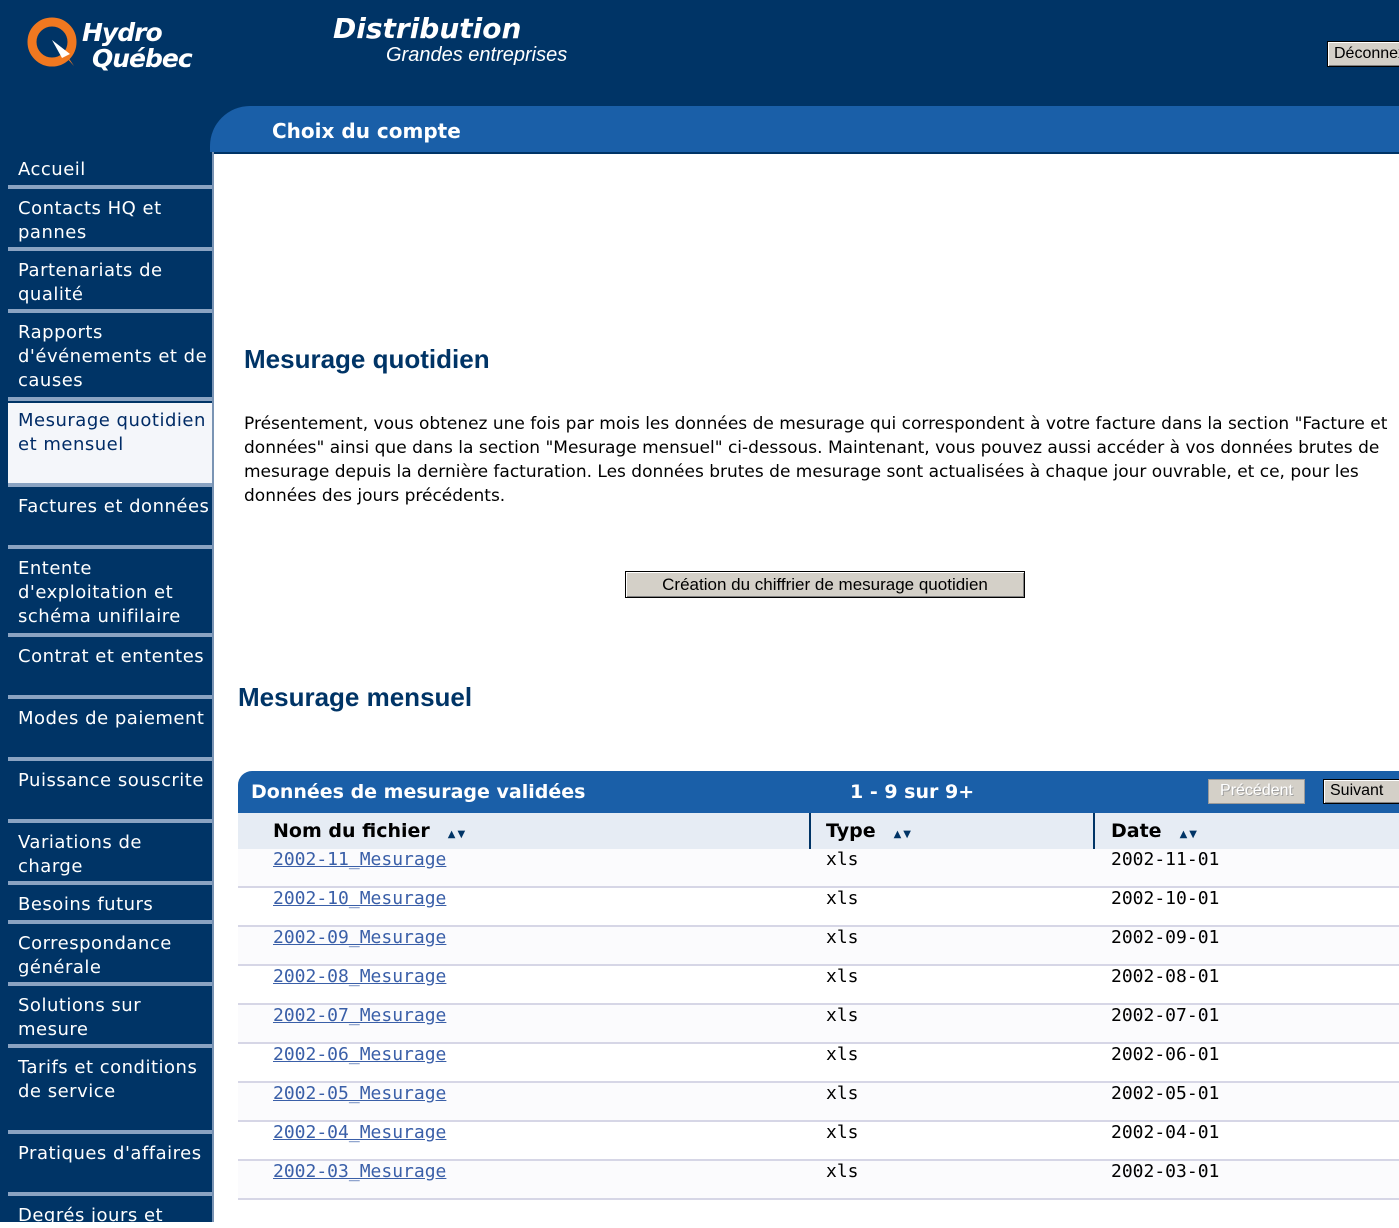 This screenshot has height=1228, width=1399. I want to click on file-date: 2002-10-01, so click(1165, 898).